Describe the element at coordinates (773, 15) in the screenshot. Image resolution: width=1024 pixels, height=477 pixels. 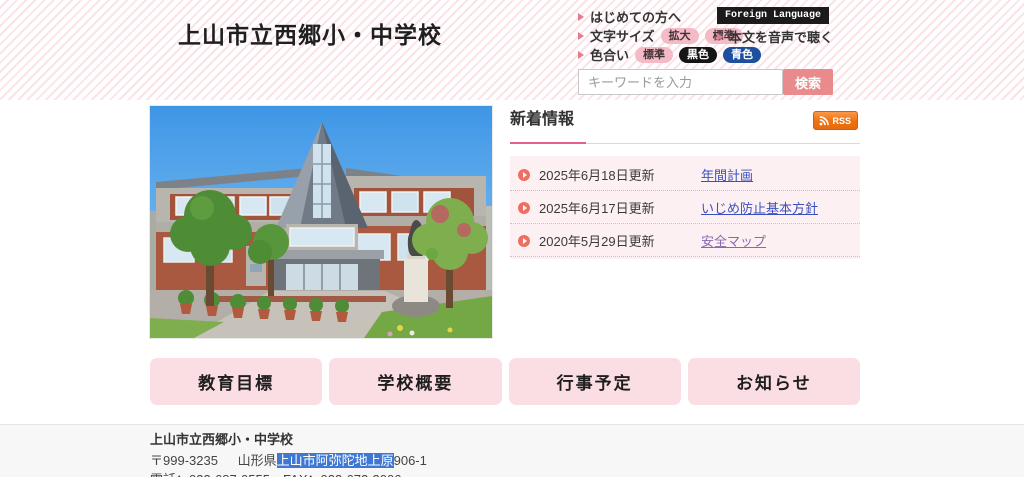
I see `foreign-language-button: Foreign Language` at that location.